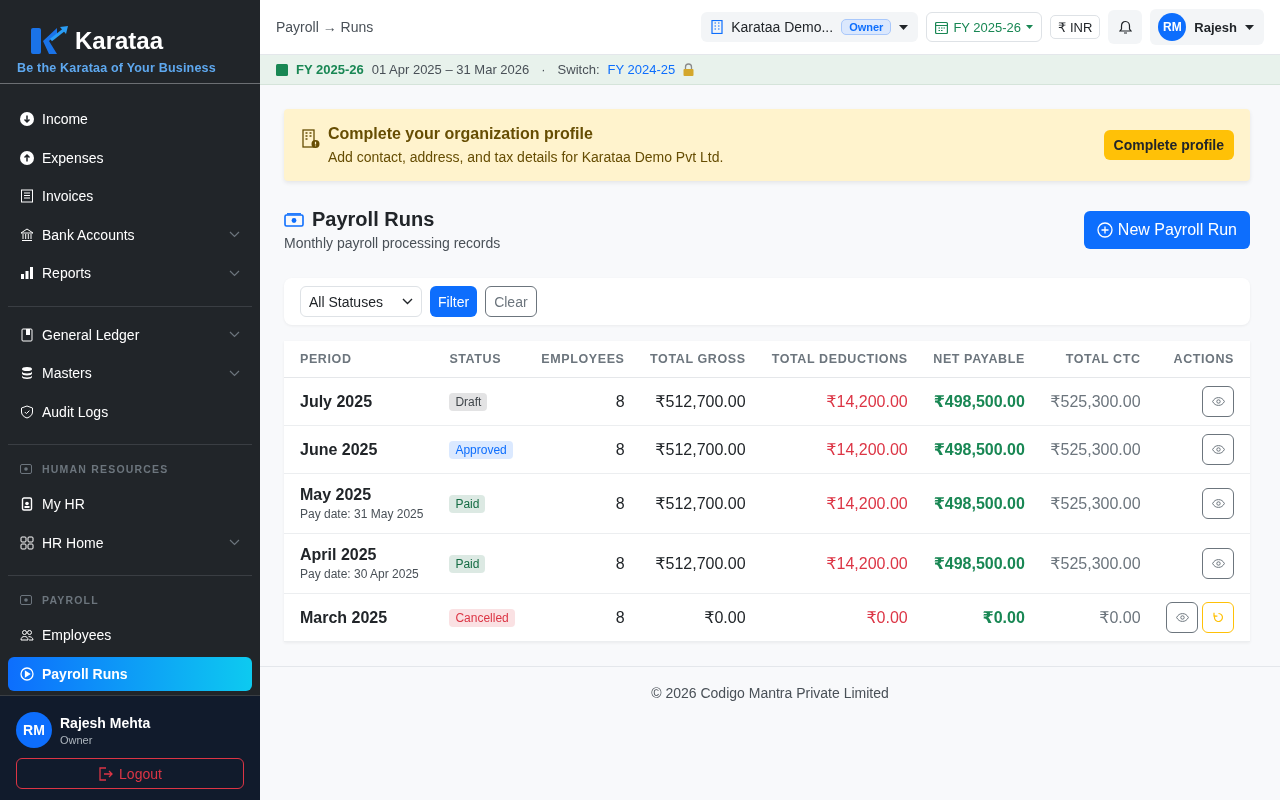  Describe the element at coordinates (450, 69) in the screenshot. I see `fiscal-year-range: 01 Apr 2025 – 31 Mar 2026` at that location.